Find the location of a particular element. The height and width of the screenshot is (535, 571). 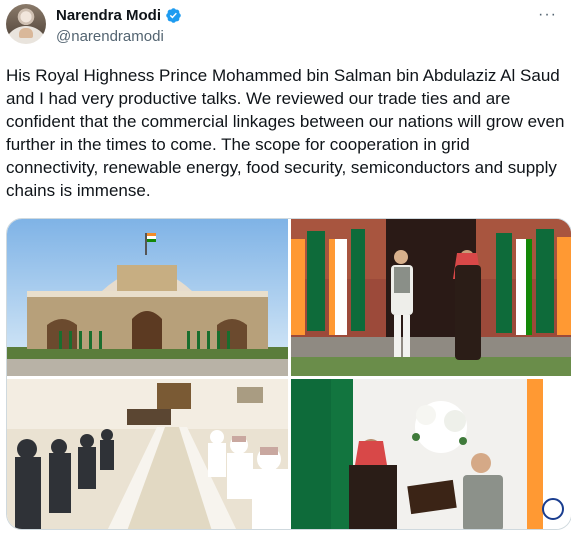

more-options-icon: ··· is located at coordinates (547, 15).